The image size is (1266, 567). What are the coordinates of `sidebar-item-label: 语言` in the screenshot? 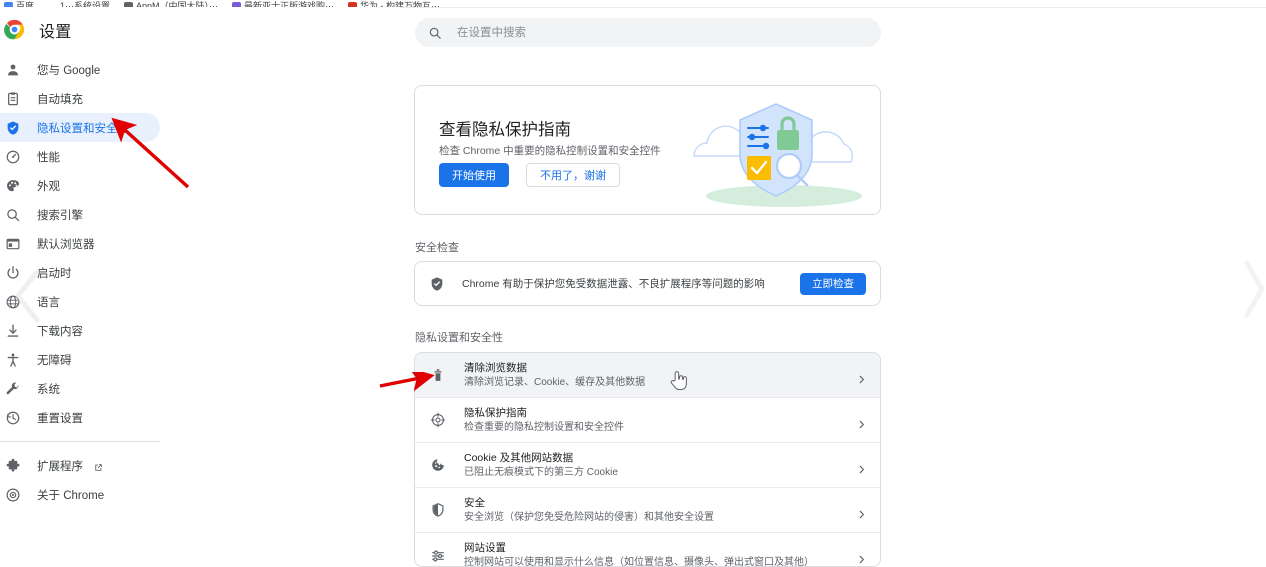 It's located at (48, 302).